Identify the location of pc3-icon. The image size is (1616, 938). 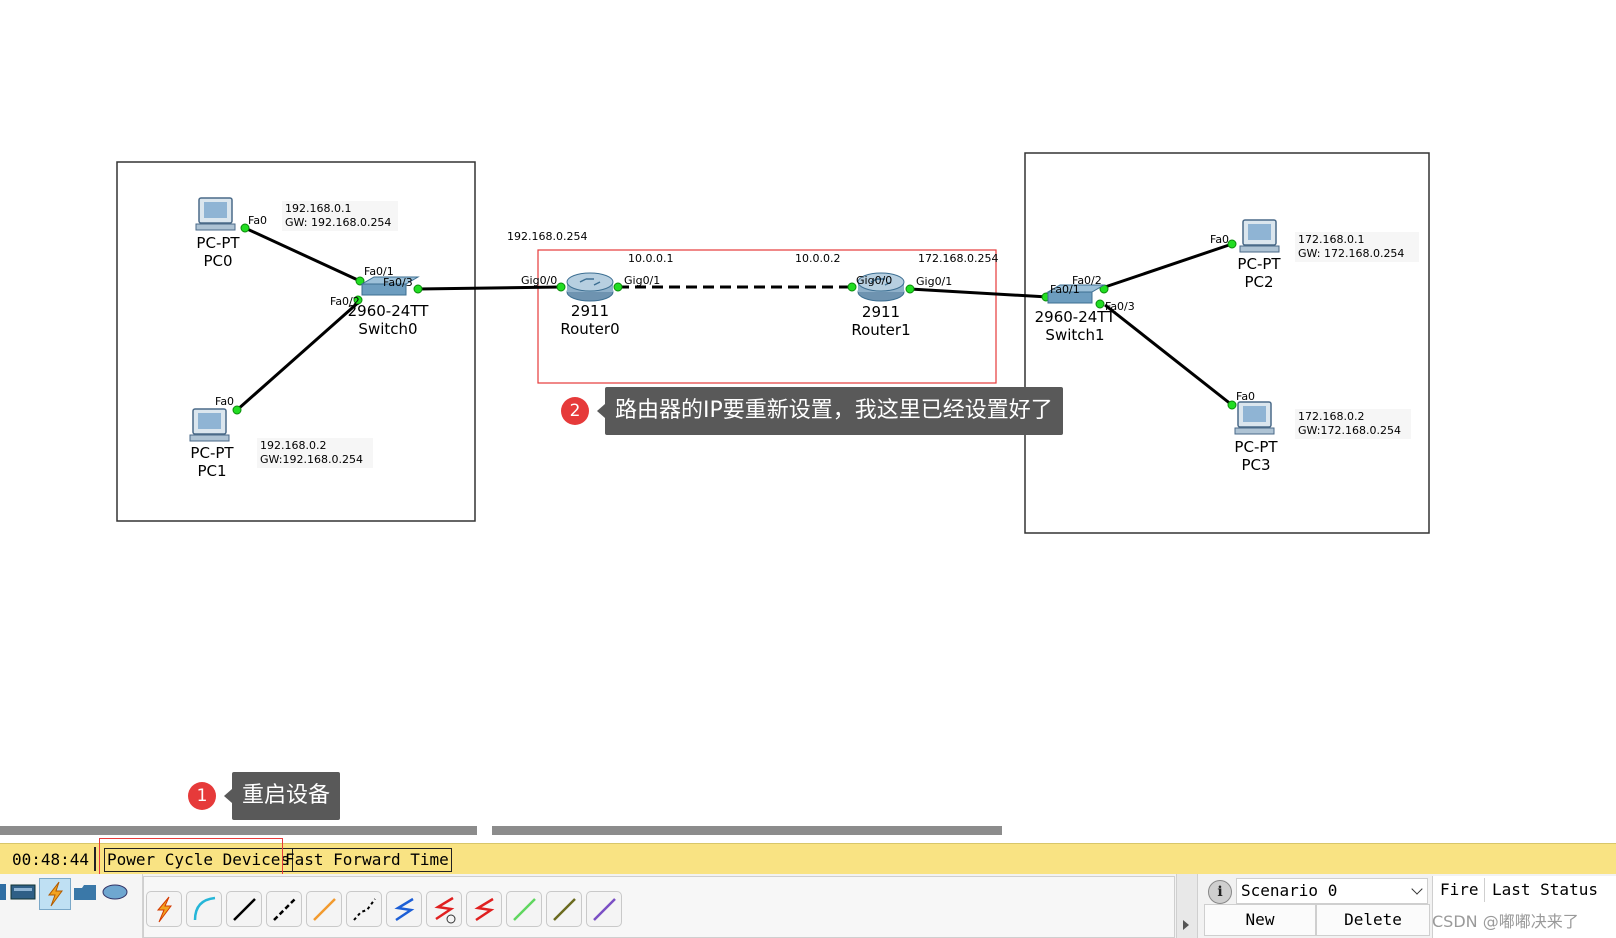
(1254, 418).